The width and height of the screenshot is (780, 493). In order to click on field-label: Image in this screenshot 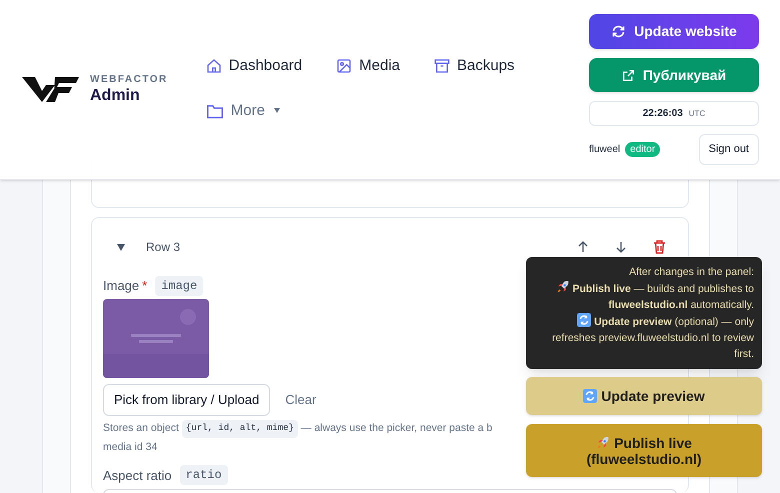, I will do `click(121, 286)`.